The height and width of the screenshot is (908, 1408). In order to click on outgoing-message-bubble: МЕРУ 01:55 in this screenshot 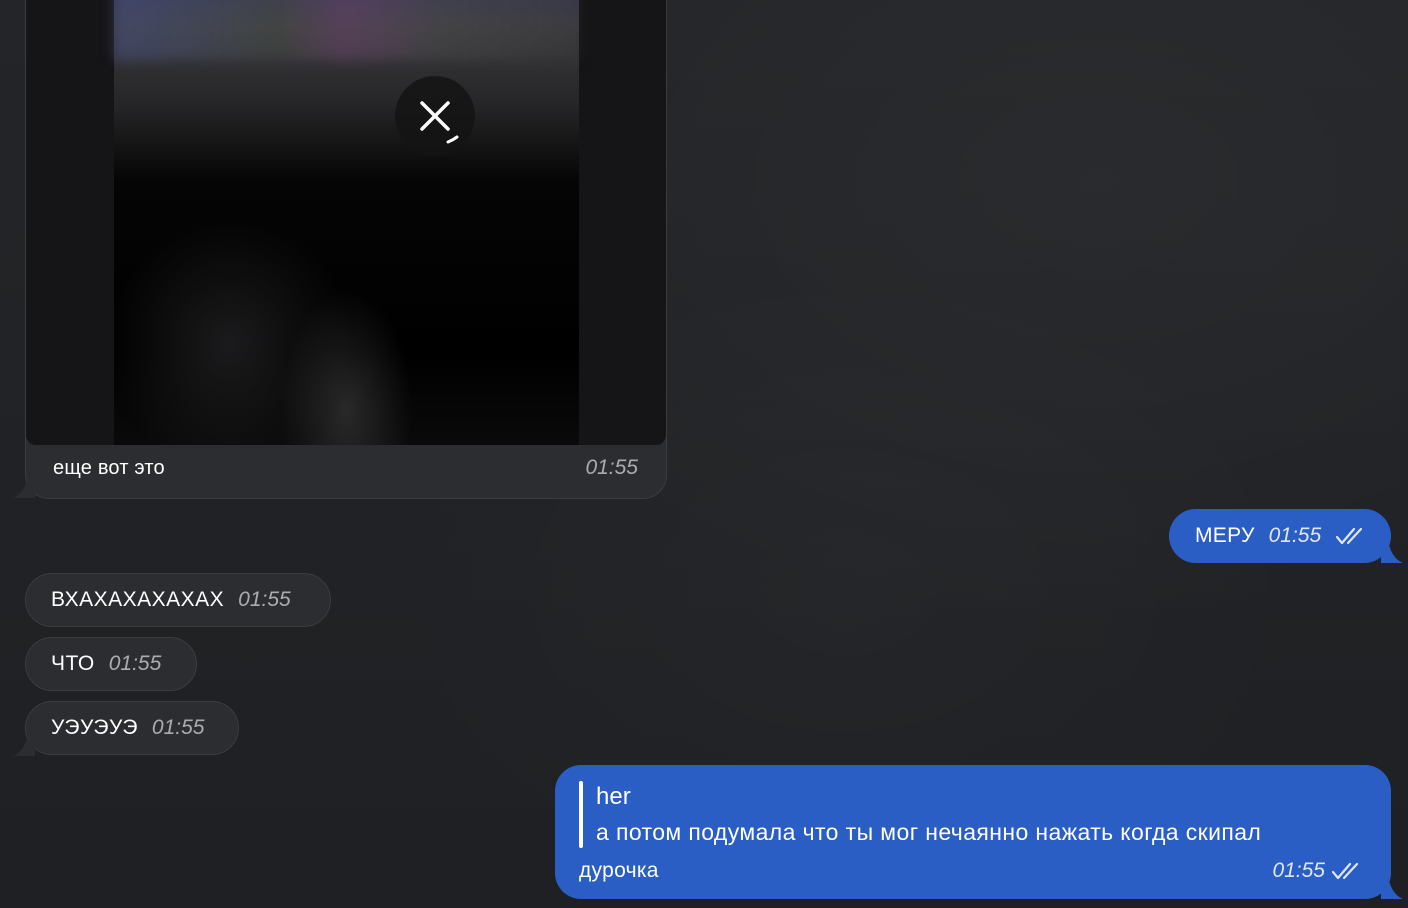, I will do `click(1280, 536)`.